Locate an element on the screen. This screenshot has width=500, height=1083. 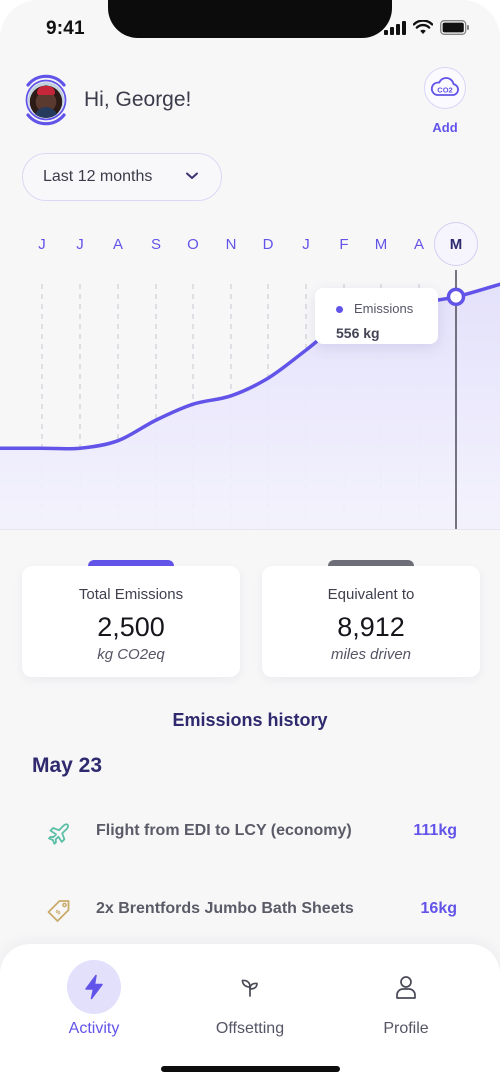
tab-label: Activity is located at coordinates (94, 1028).